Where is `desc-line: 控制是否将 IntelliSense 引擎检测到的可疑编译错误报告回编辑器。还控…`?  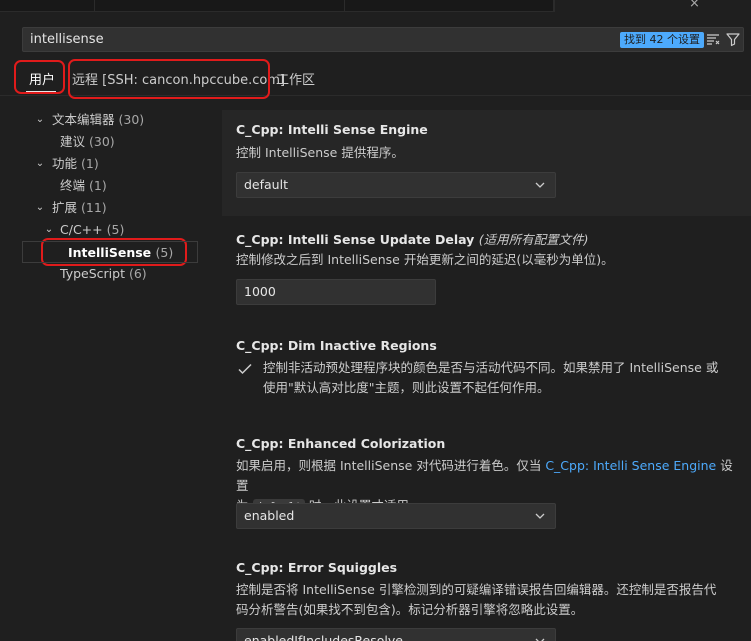 desc-line: 控制是否将 IntelliSense 引擎检测到的可疑编译错误报告回编辑器。还控… is located at coordinates (476, 589).